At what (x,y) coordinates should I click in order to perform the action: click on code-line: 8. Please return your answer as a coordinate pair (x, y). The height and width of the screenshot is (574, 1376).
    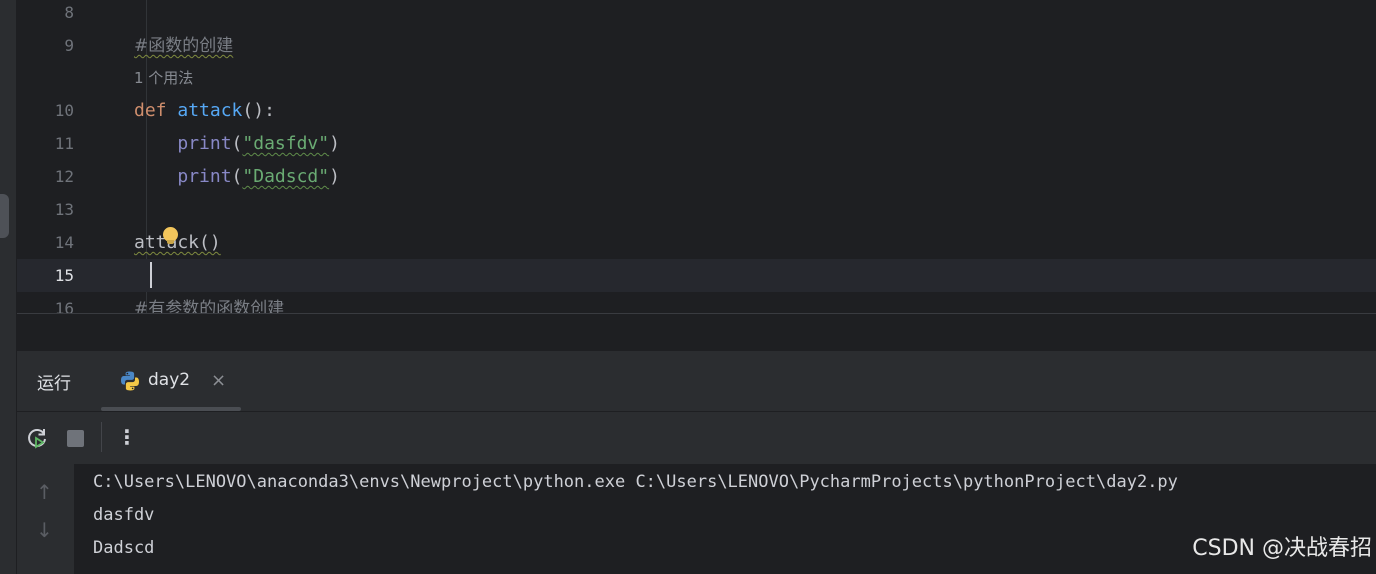
    Looking at the image, I should click on (696, 14).